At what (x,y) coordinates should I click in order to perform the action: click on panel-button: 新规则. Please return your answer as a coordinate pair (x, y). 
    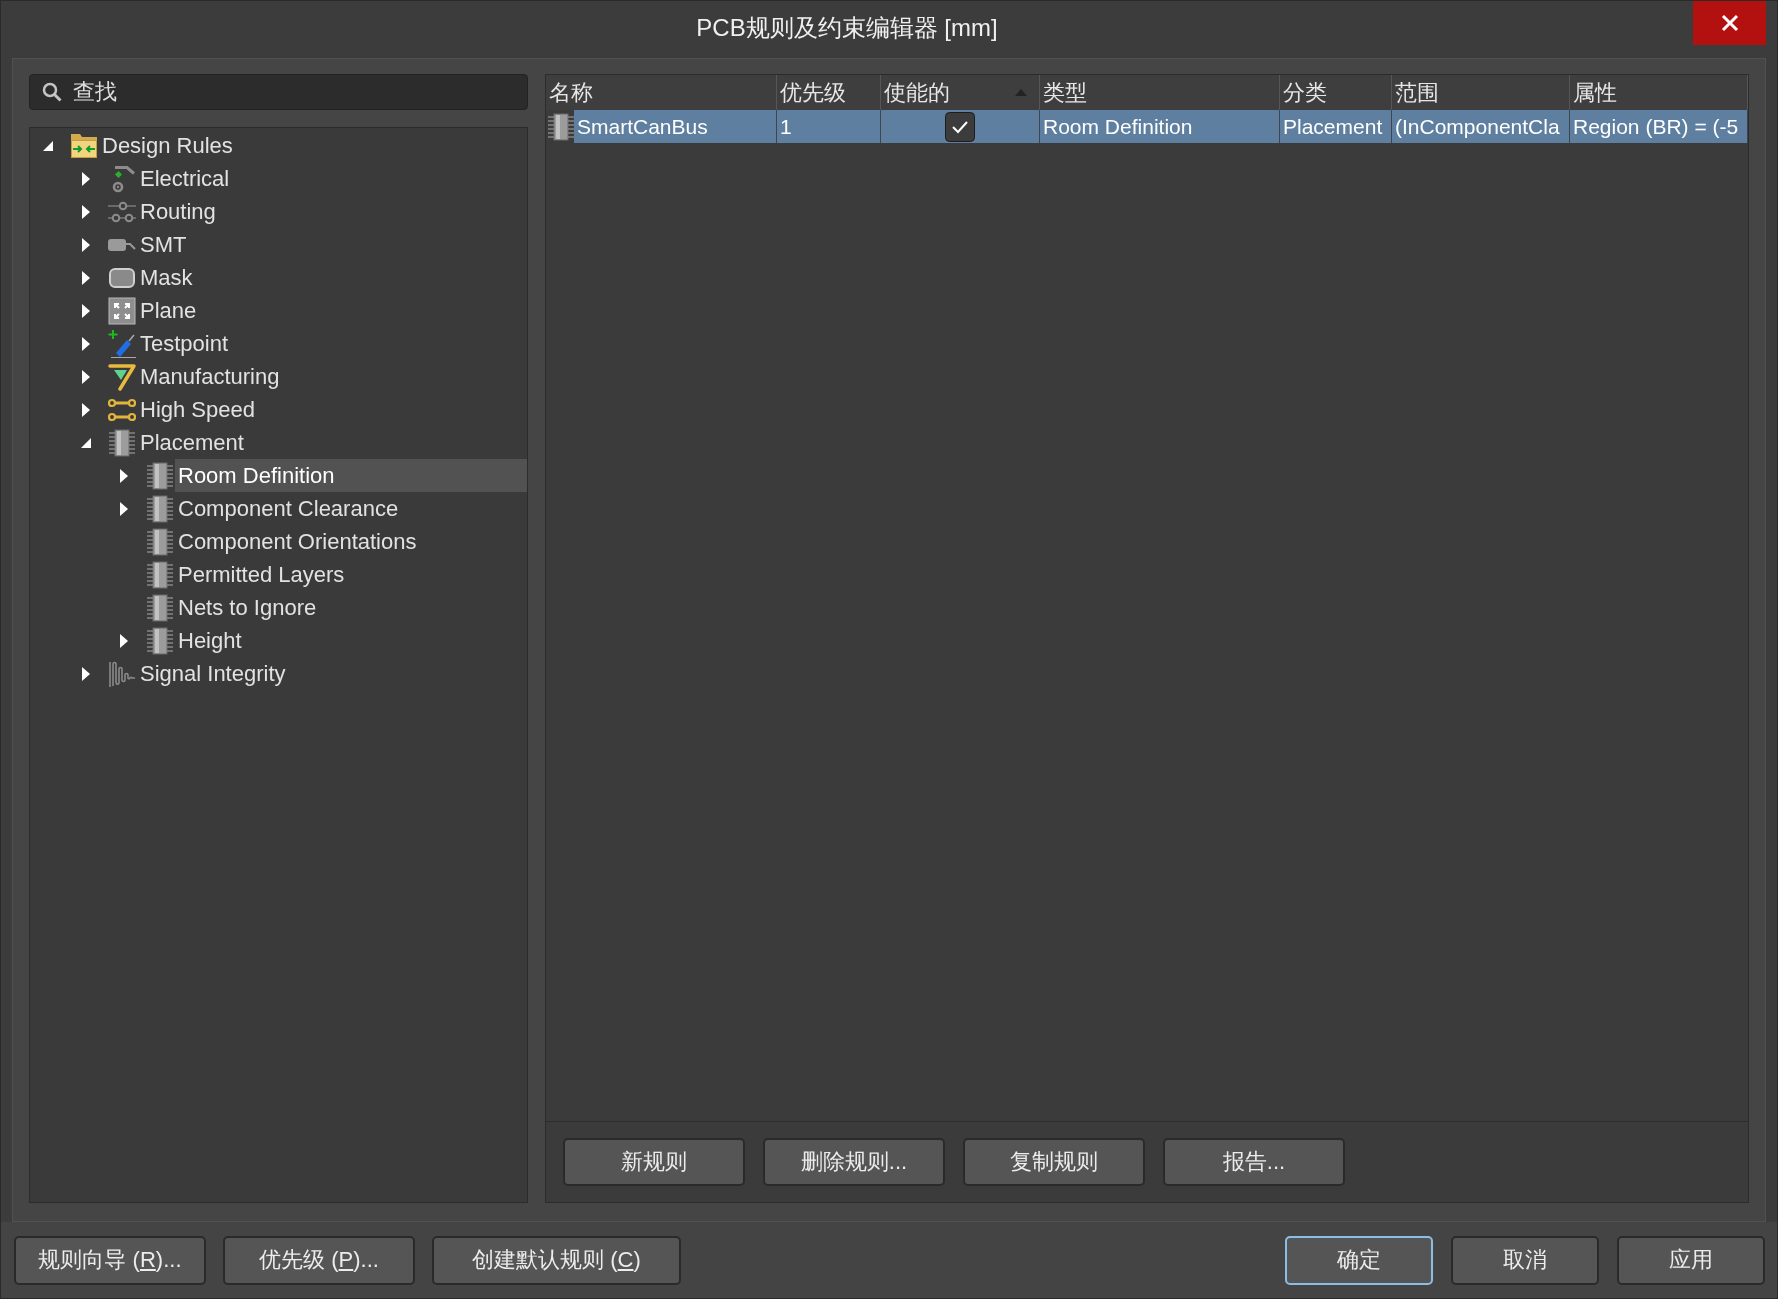
    Looking at the image, I should click on (654, 1162).